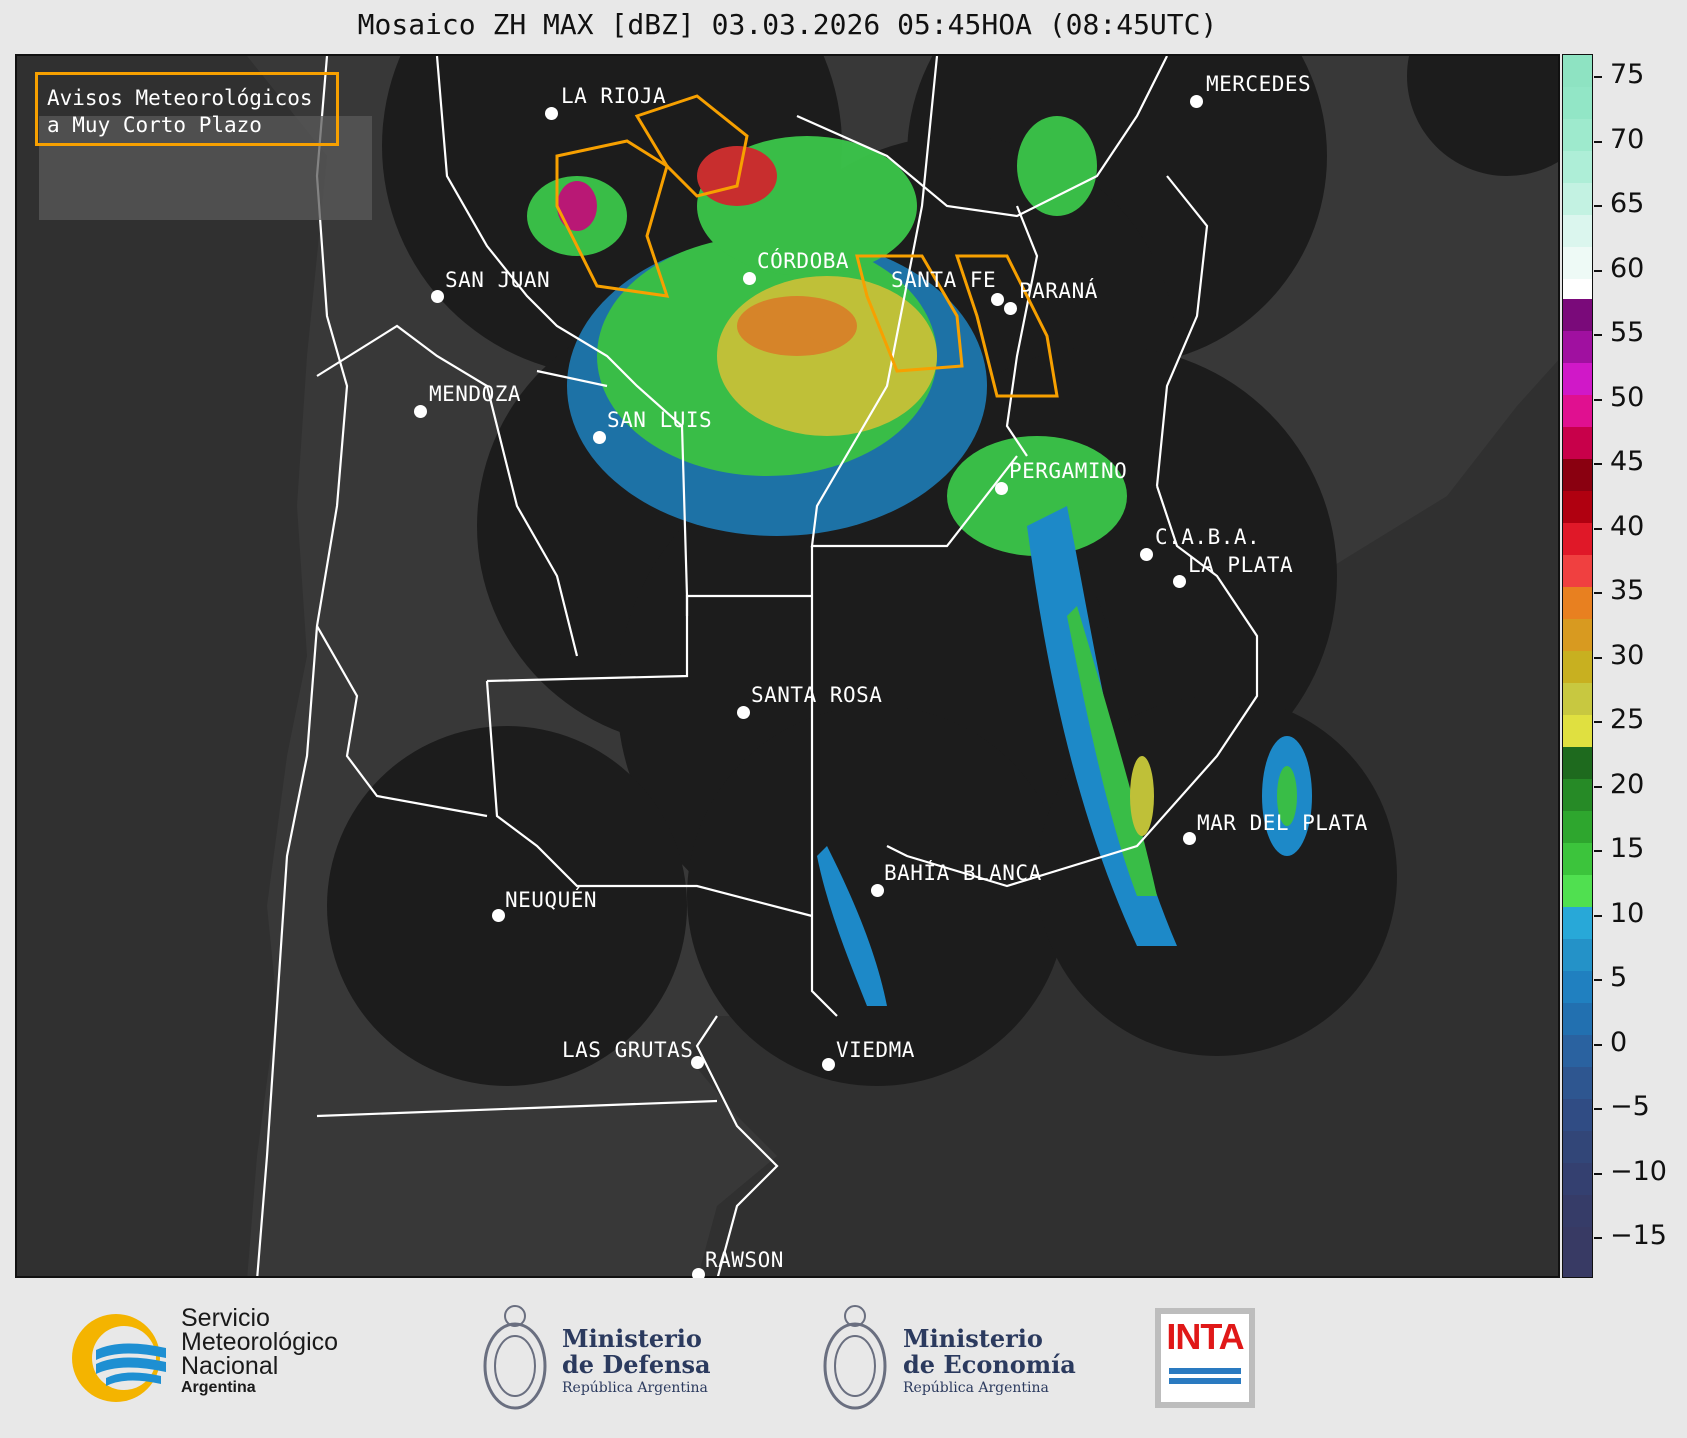 Image resolution: width=1687 pixels, height=1438 pixels. I want to click on colorbar-tick-label: 5, so click(1619, 977).